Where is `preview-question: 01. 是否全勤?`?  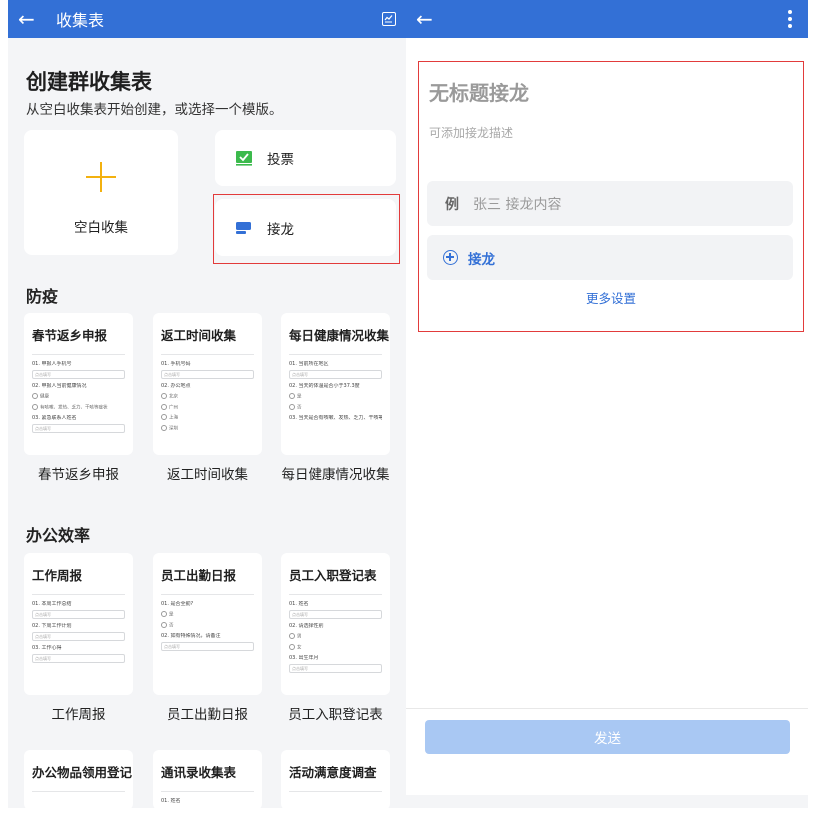 preview-question: 01. 是否全勤? is located at coordinates (177, 604).